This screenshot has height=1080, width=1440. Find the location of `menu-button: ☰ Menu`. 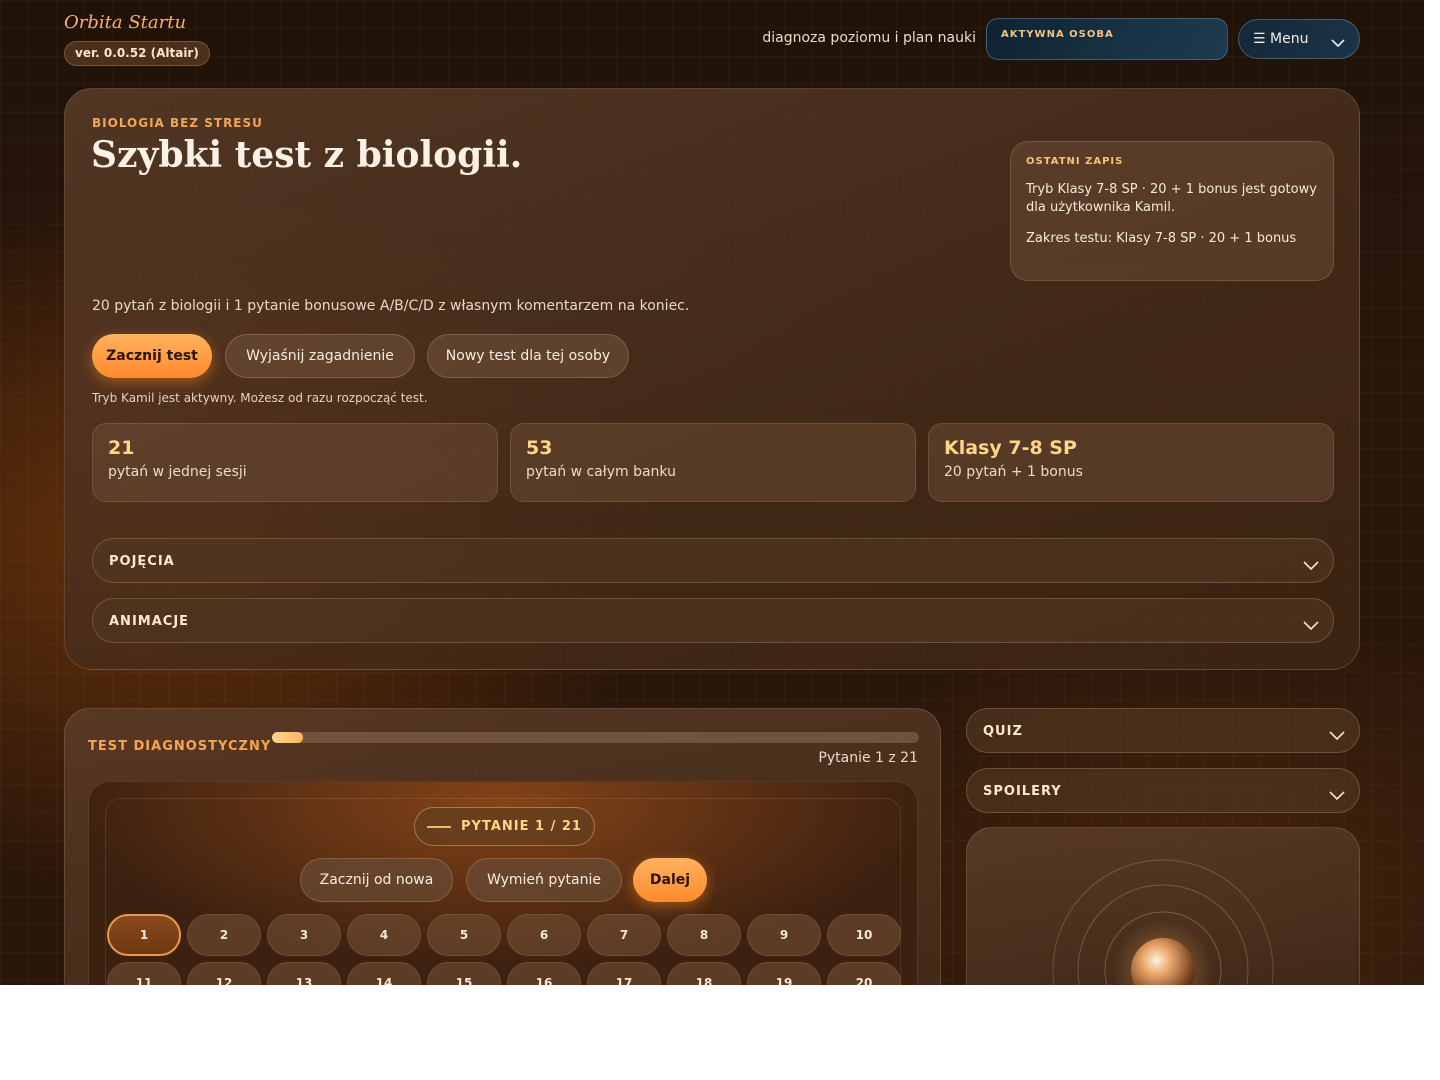

menu-button: ☰ Menu is located at coordinates (1299, 39).